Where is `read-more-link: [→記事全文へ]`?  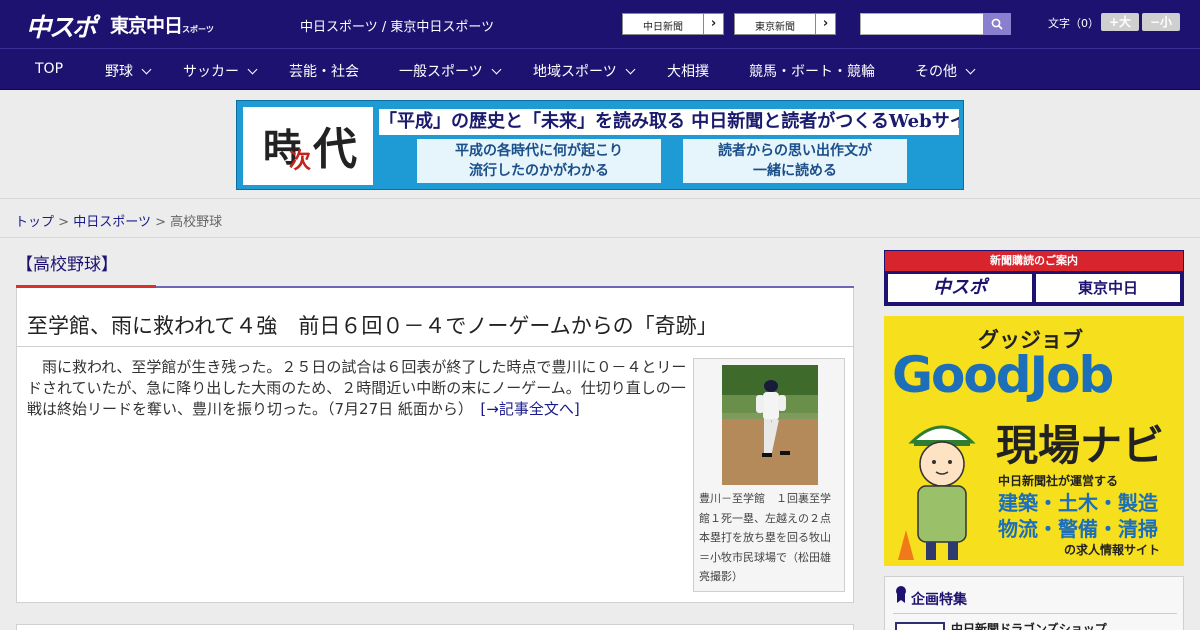
read-more-link: [→記事全文へ] is located at coordinates (529, 409).